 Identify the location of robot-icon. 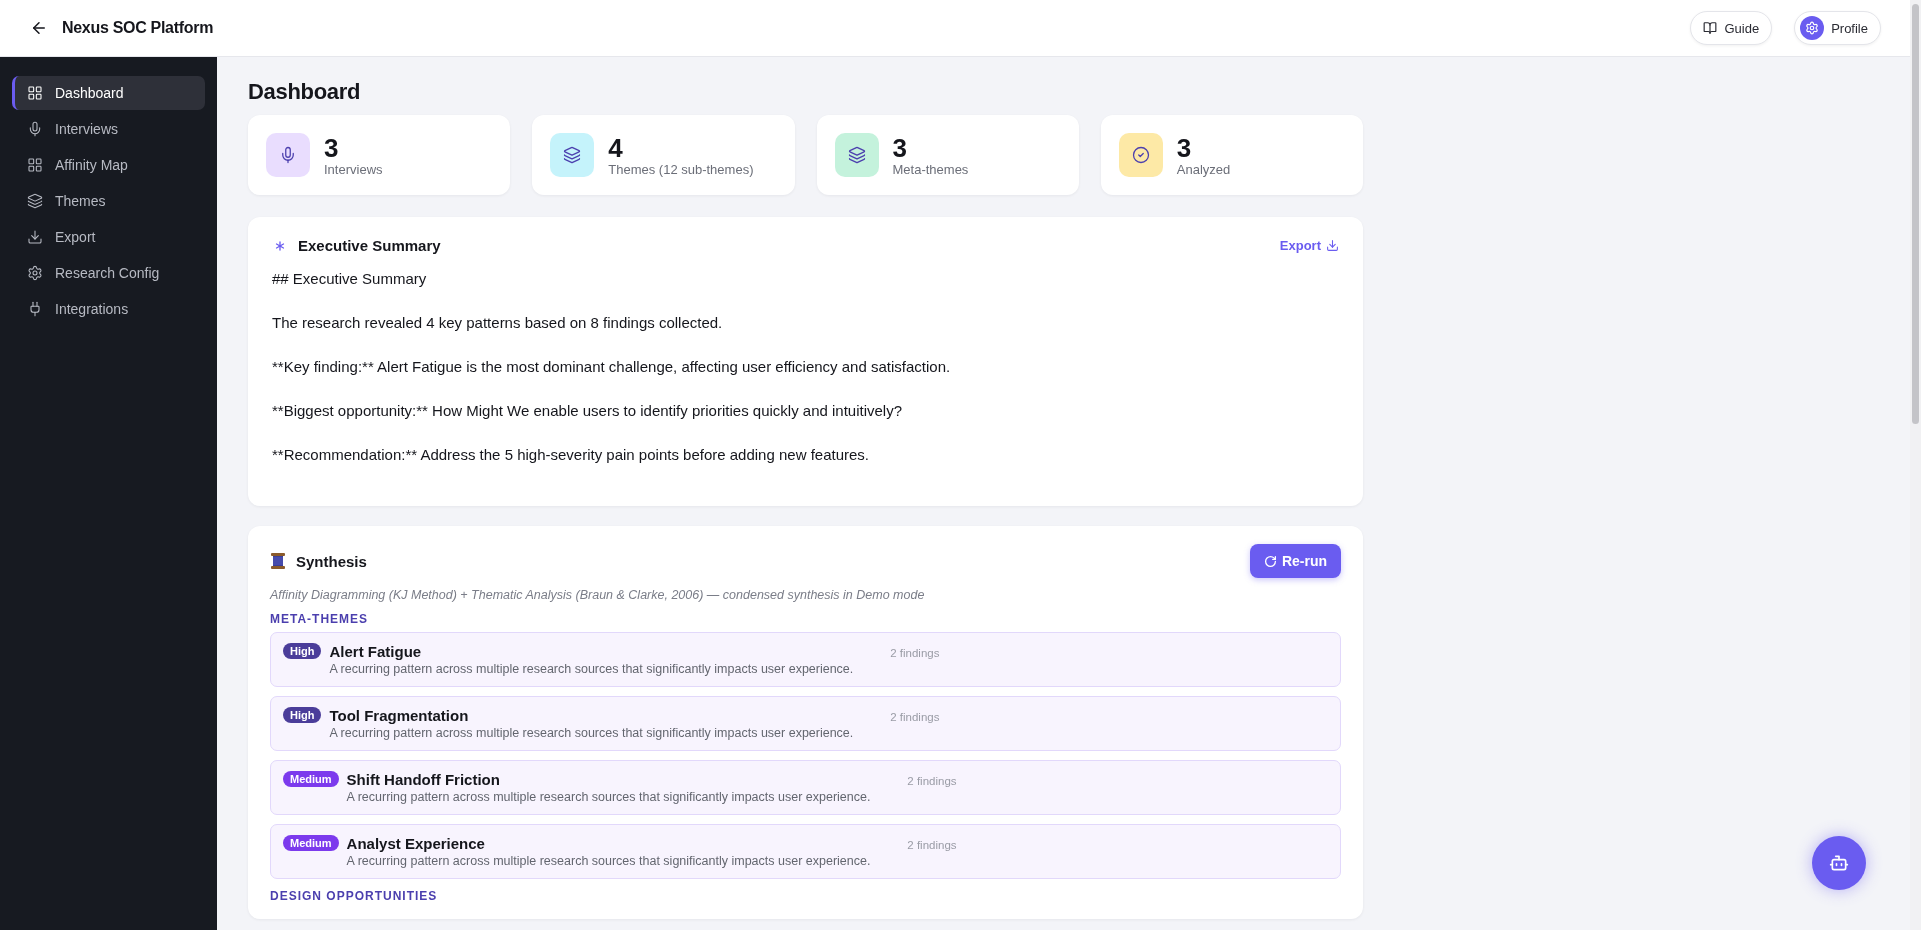
(1839, 863).